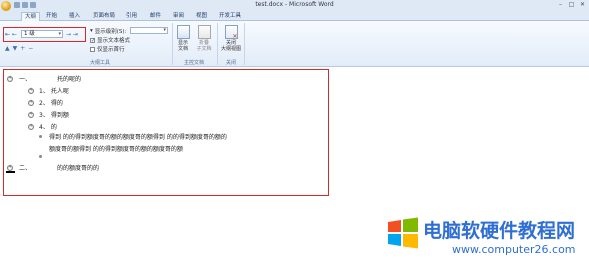 Image resolution: width=589 pixels, height=278 pixels. I want to click on window-controls: – □ ✕, so click(571, 5).